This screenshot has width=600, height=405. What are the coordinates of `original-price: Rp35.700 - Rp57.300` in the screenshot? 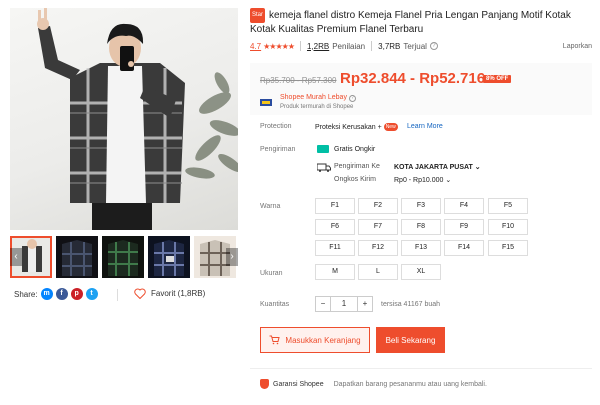 It's located at (298, 80).